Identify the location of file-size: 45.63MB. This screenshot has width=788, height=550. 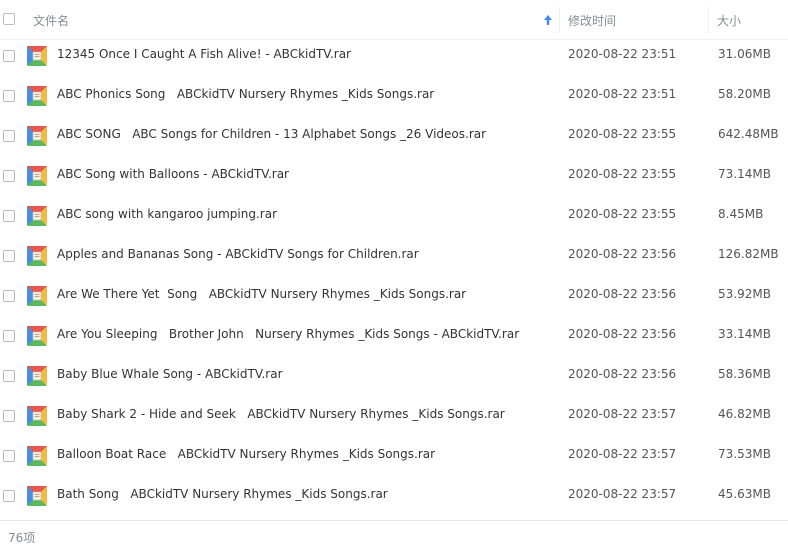
(744, 494).